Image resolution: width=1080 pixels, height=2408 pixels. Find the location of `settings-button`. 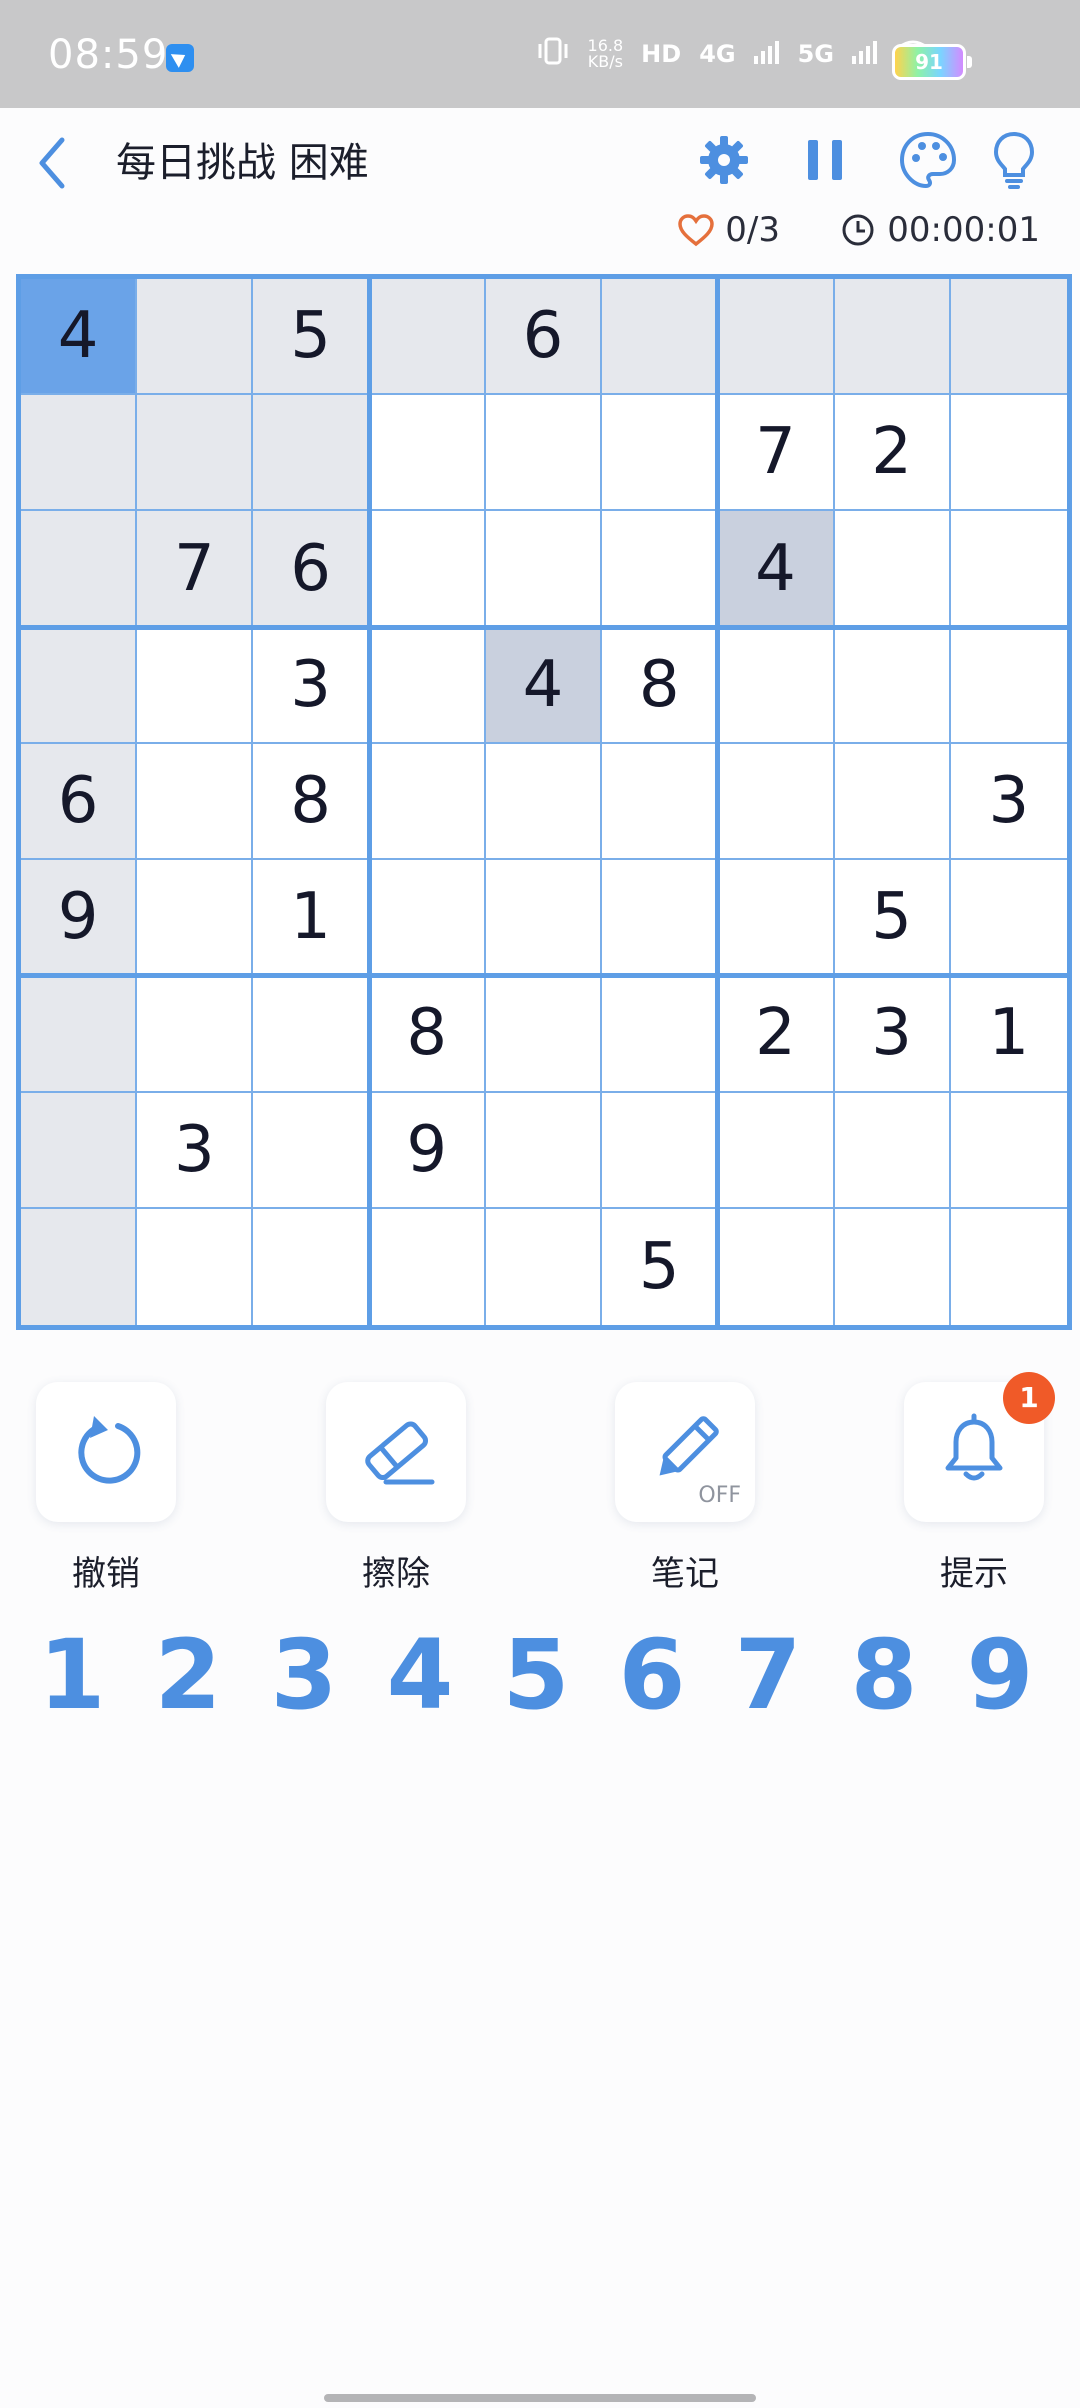

settings-button is located at coordinates (724, 160).